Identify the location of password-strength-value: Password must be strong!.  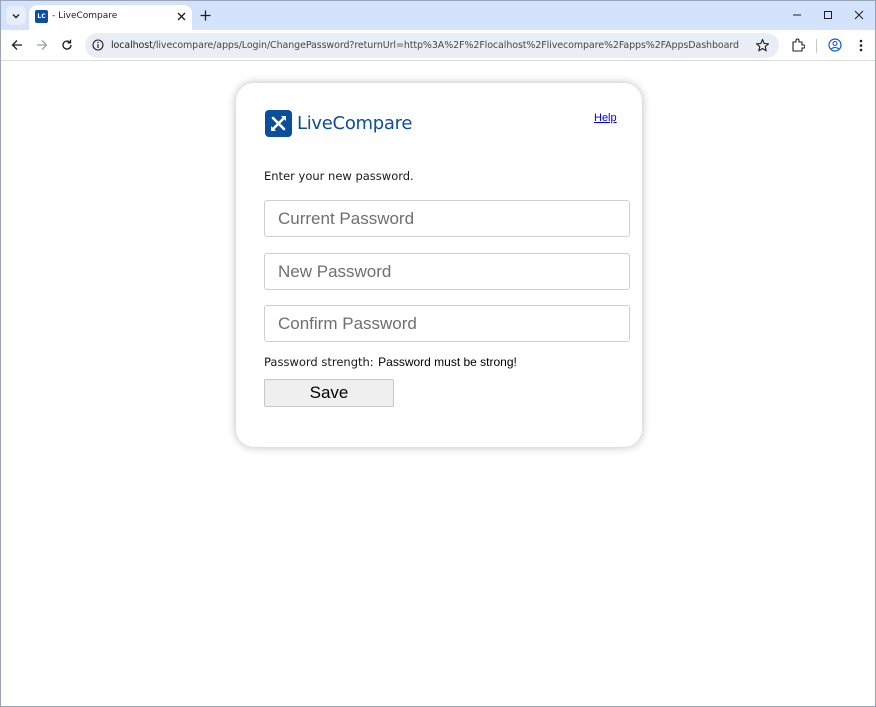
(447, 362).